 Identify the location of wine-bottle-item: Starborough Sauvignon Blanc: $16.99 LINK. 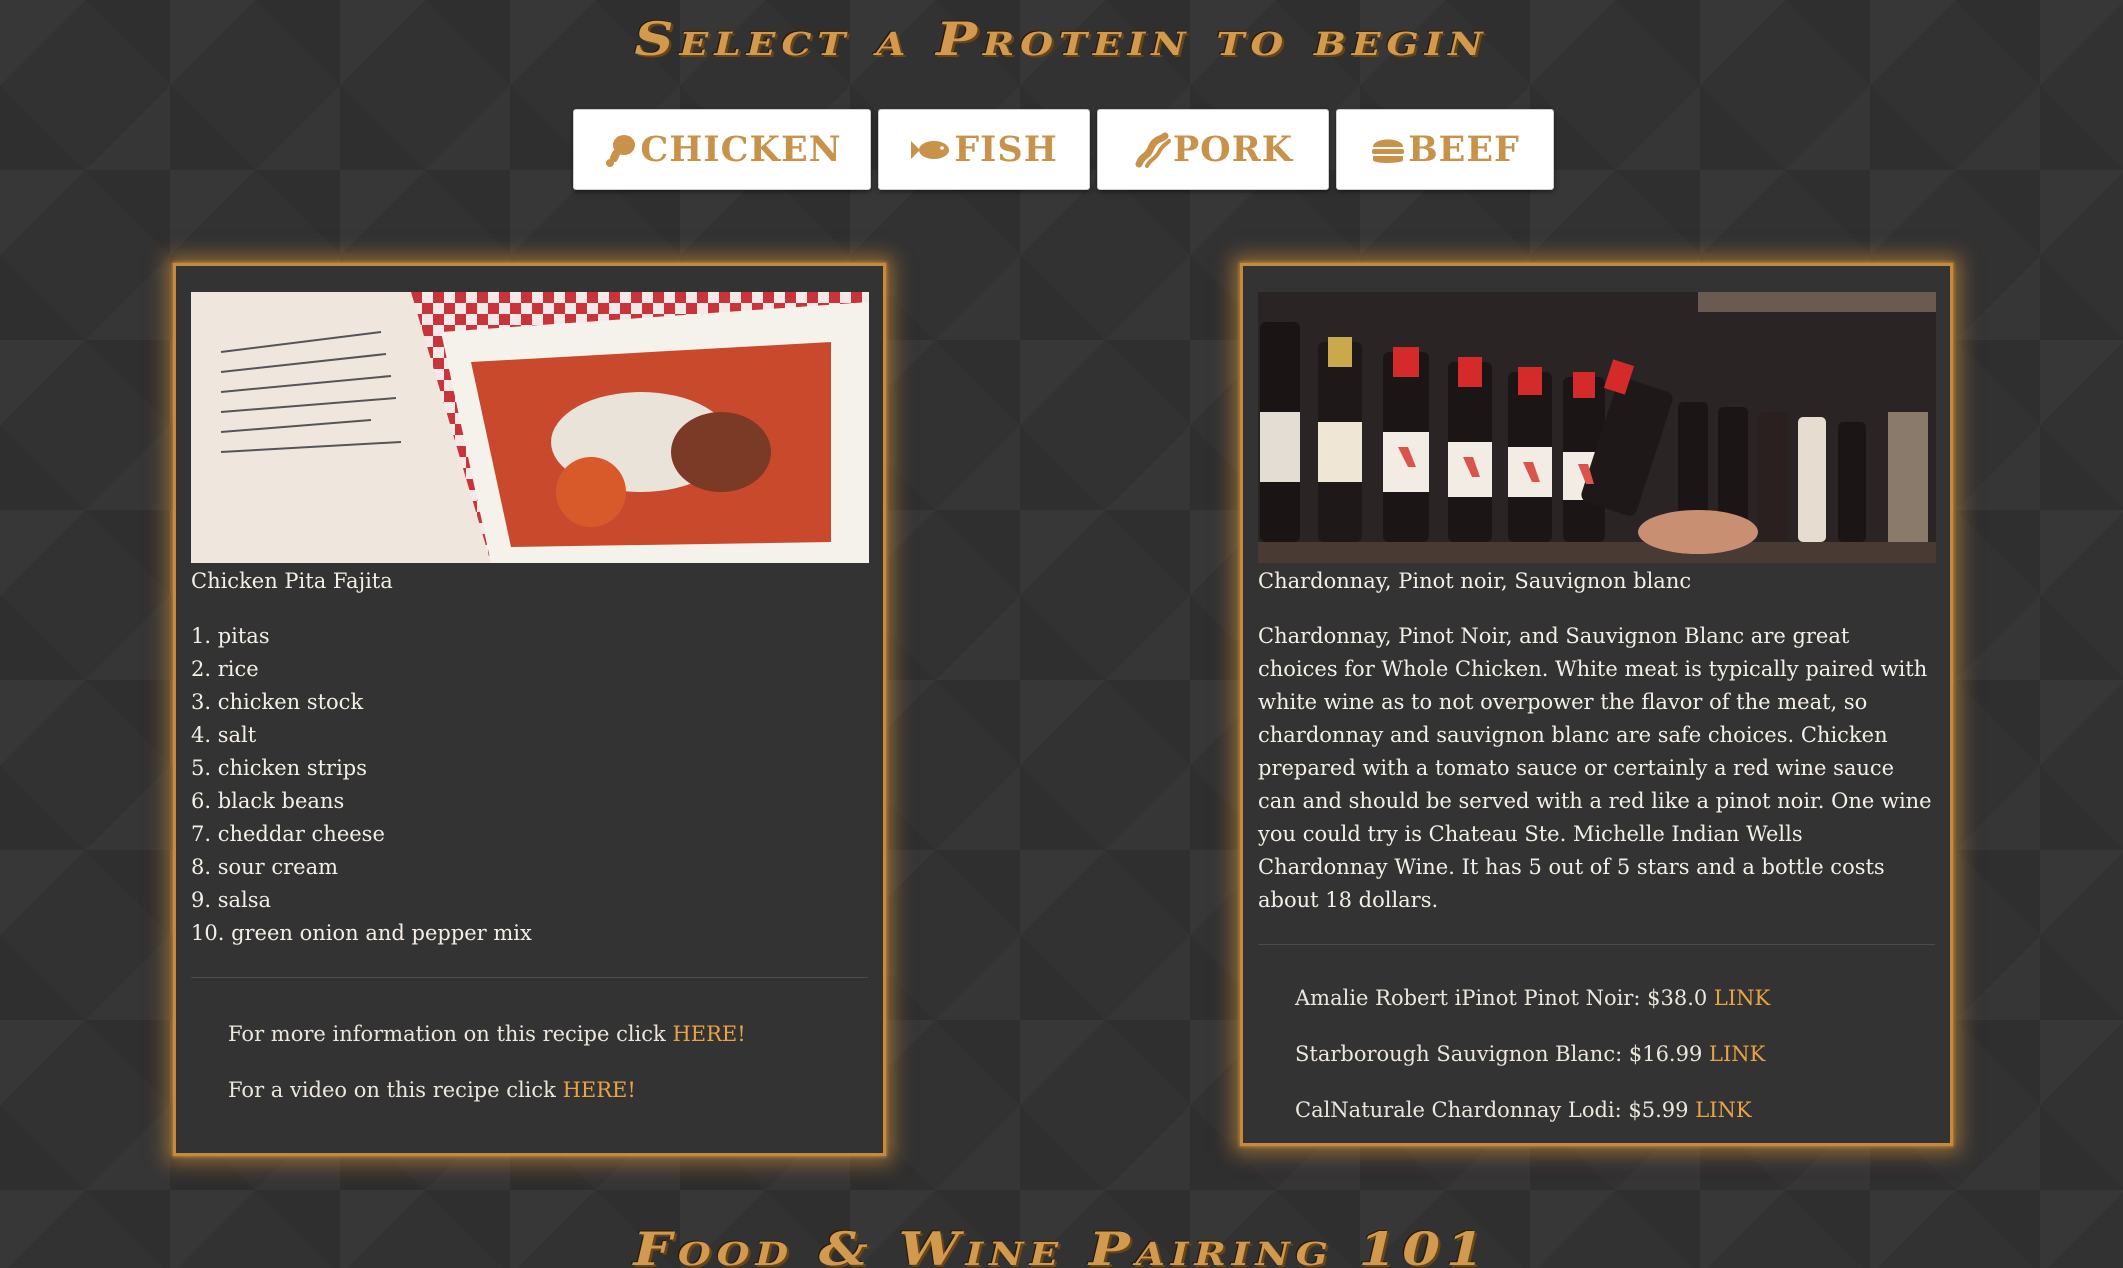
(1615, 1054).